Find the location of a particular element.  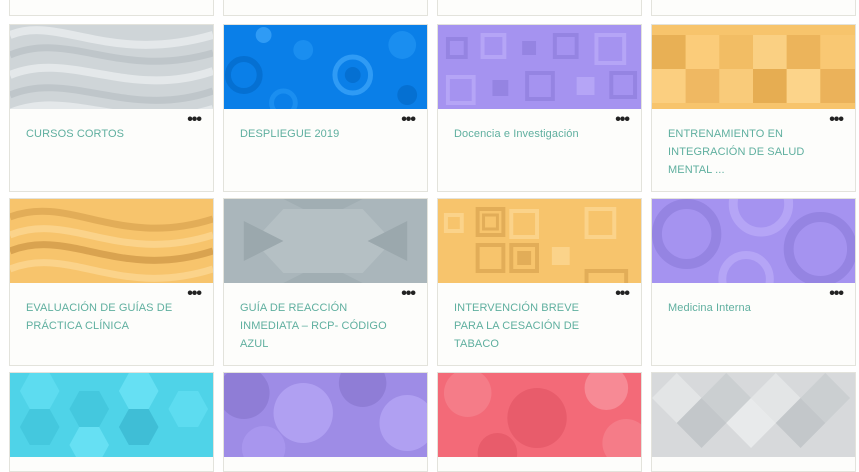

course-title: CURSOS CORTOS is located at coordinates (101, 134).